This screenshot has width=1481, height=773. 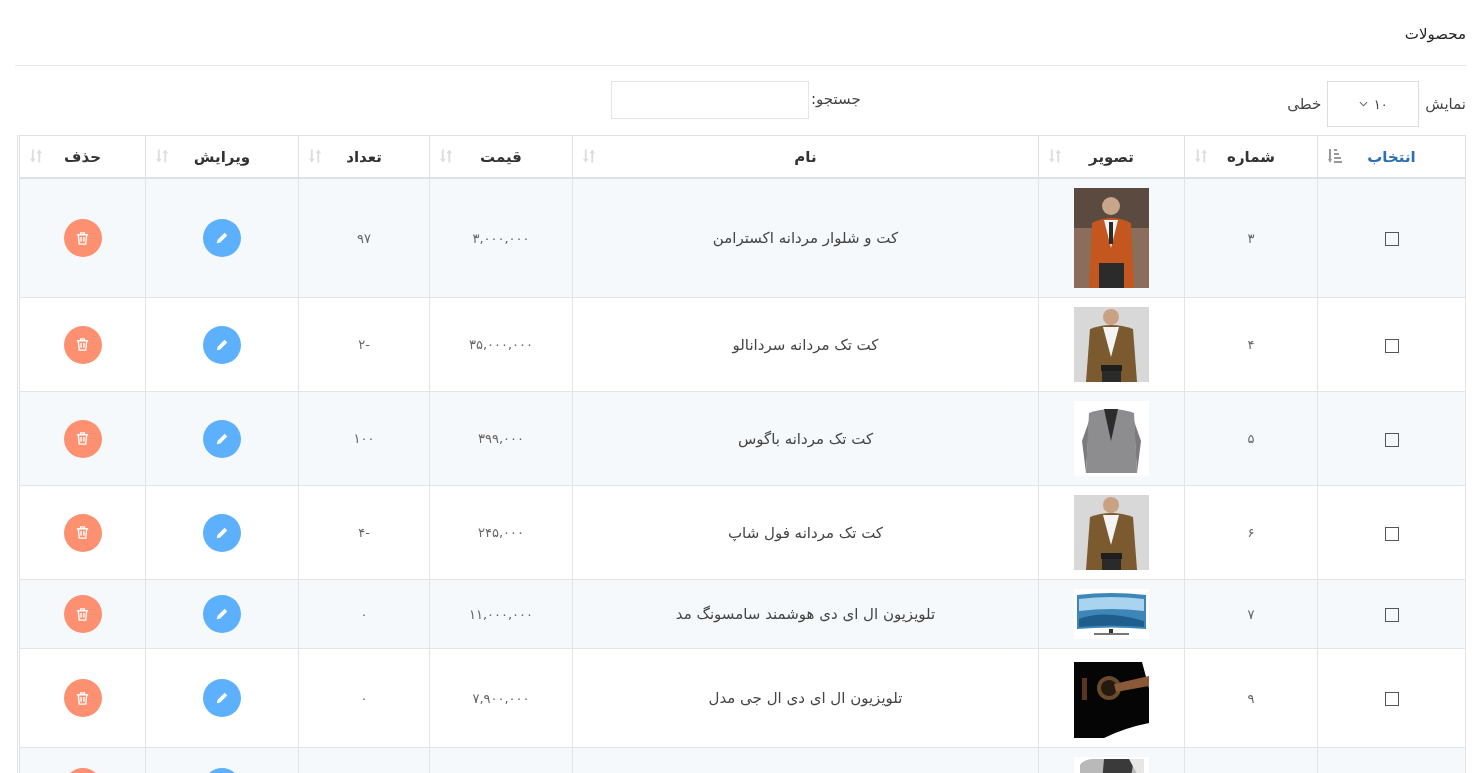 What do you see at coordinates (1251, 438) in the screenshot?
I see `table-cell: ۵` at bounding box center [1251, 438].